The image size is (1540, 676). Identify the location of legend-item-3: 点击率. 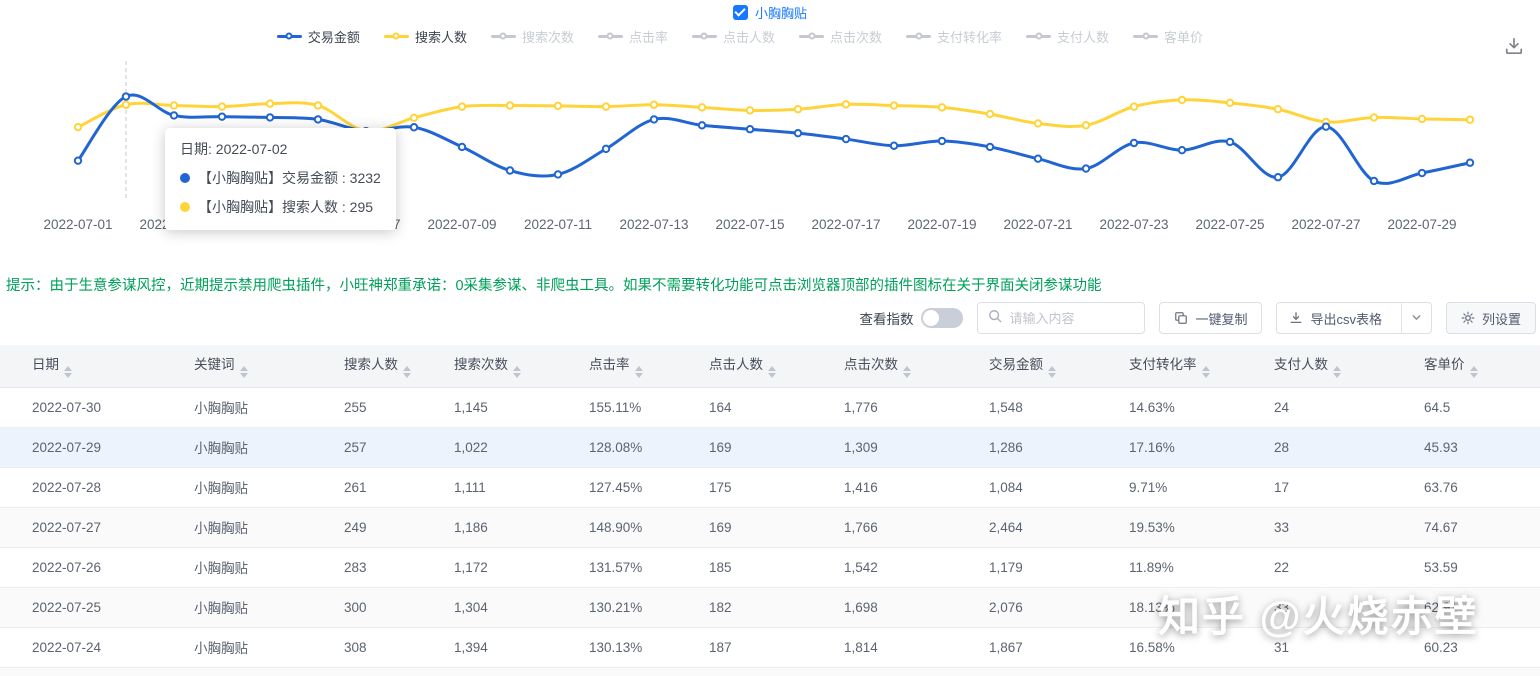
(632, 36).